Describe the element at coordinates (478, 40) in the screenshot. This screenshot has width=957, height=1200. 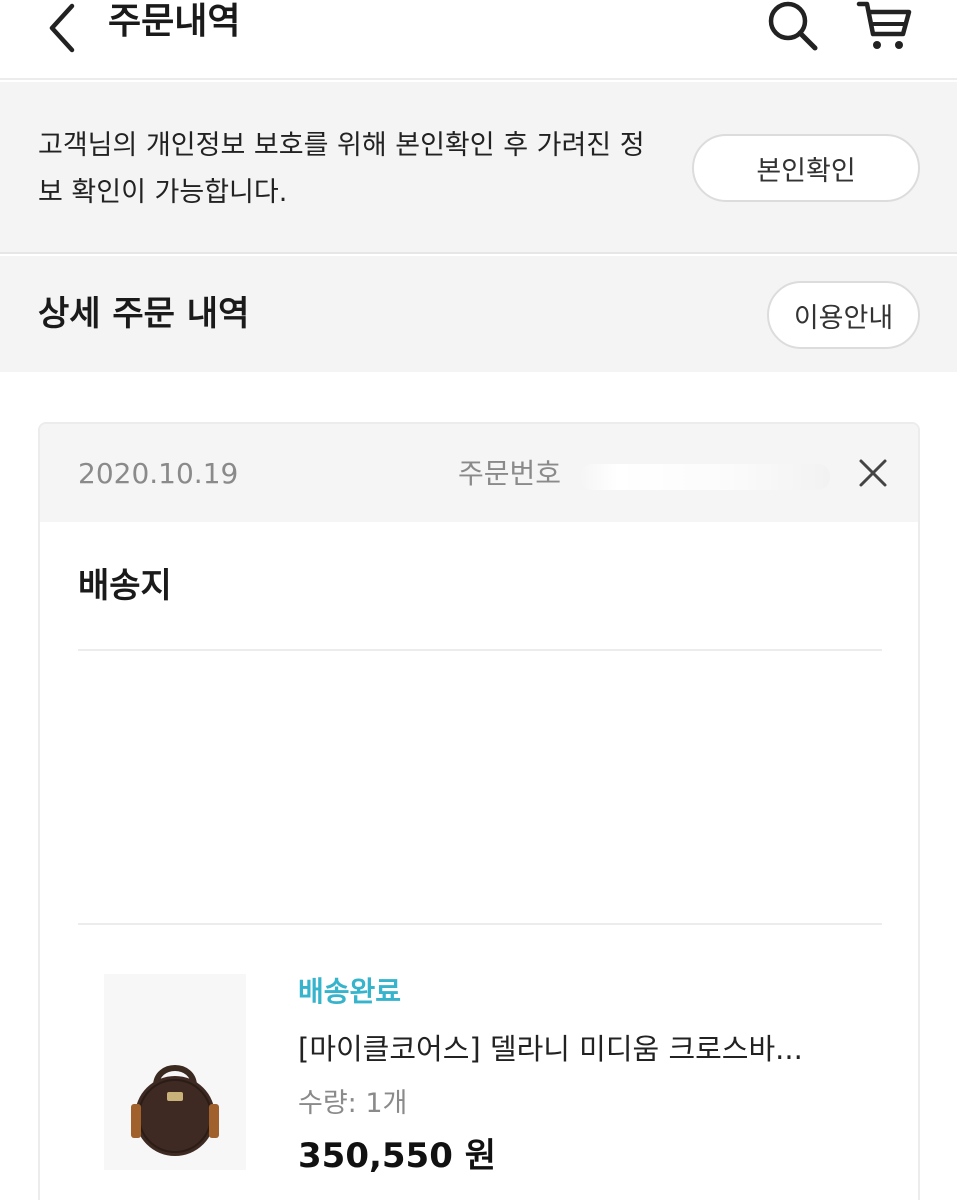
I see `top-app-bar: 주문내역` at that location.